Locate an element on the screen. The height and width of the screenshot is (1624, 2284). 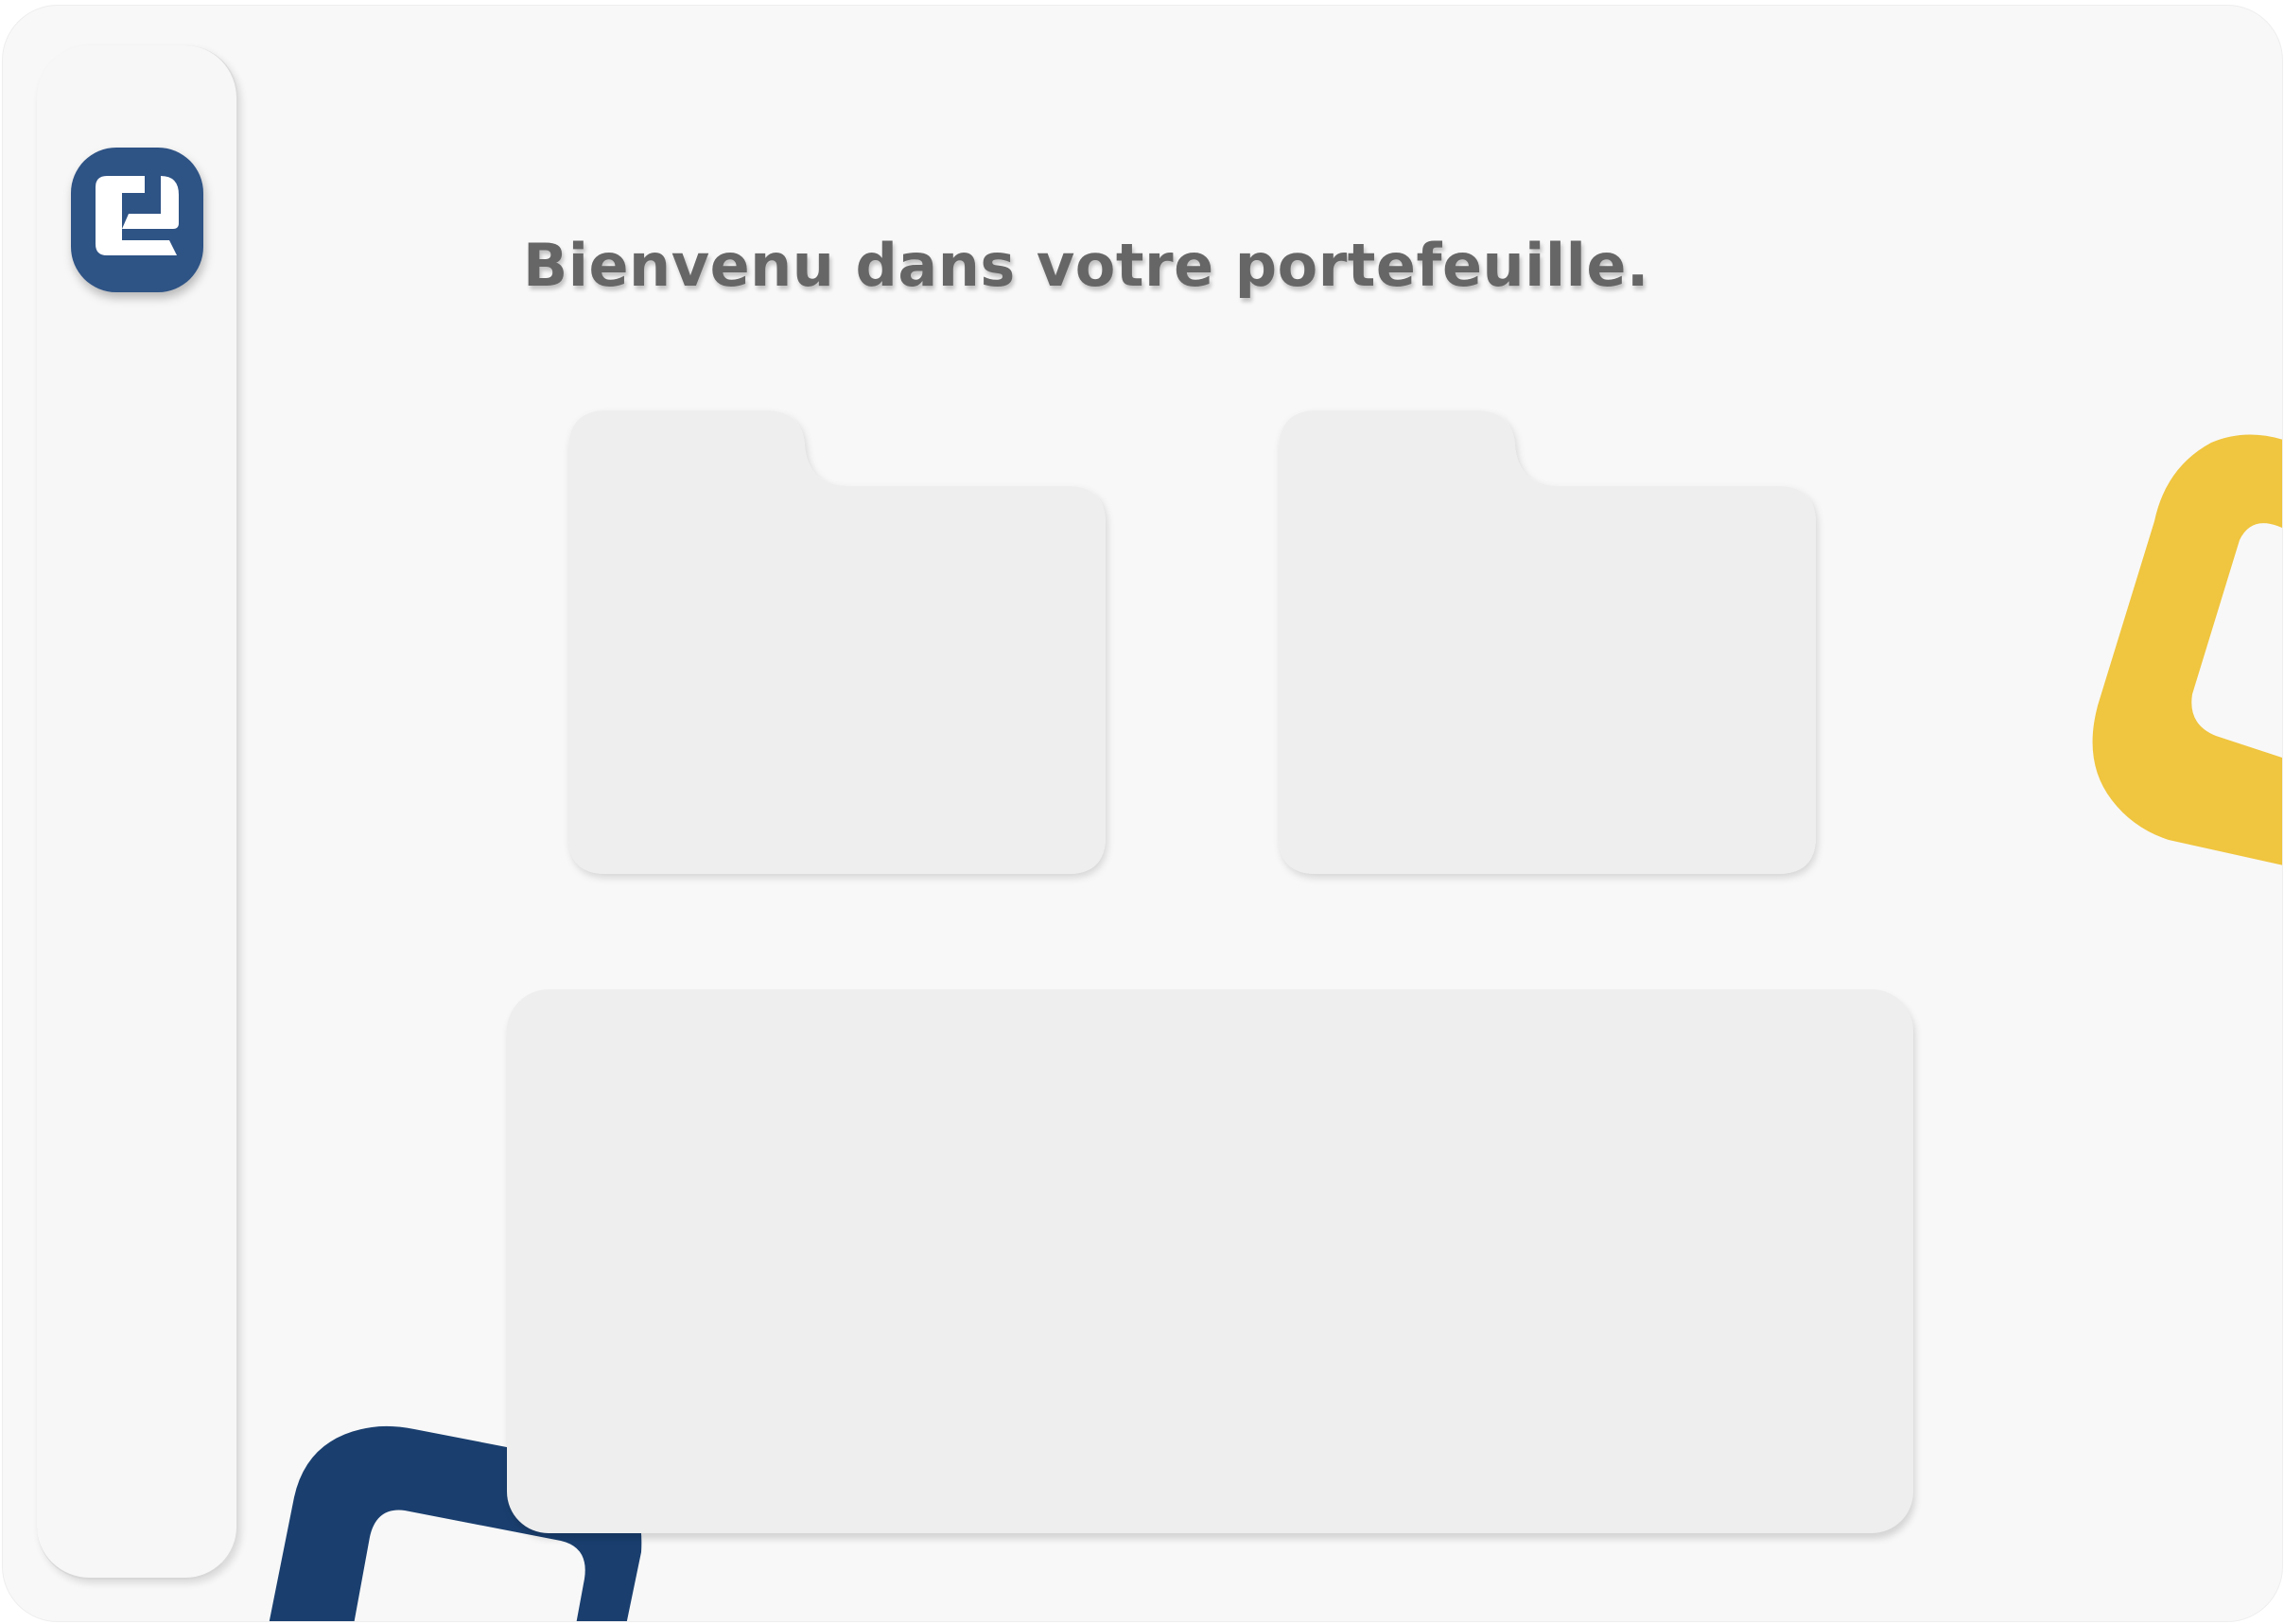
decorative-yellow-shape is located at coordinates (2187, 649).